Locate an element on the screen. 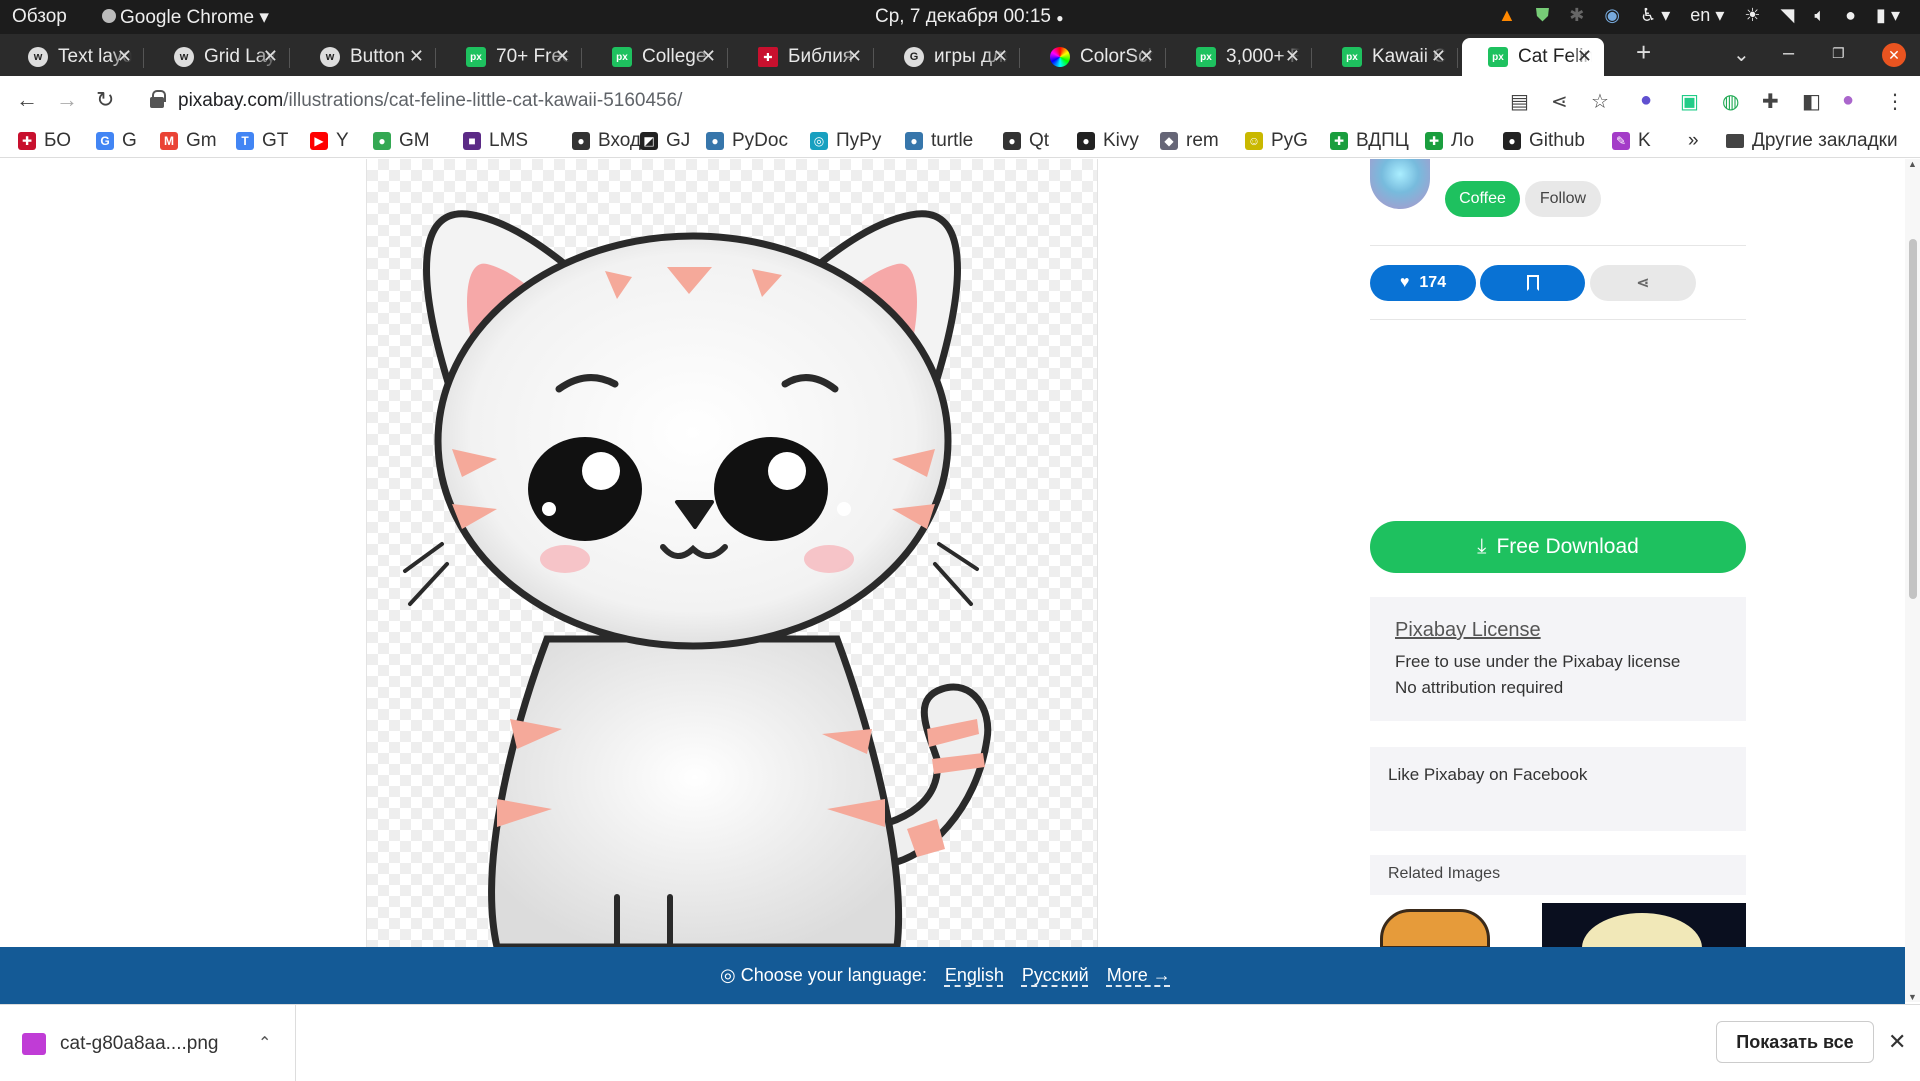 This screenshot has height=1081, width=1920. bookmark-item: M Gm is located at coordinates (188, 141).